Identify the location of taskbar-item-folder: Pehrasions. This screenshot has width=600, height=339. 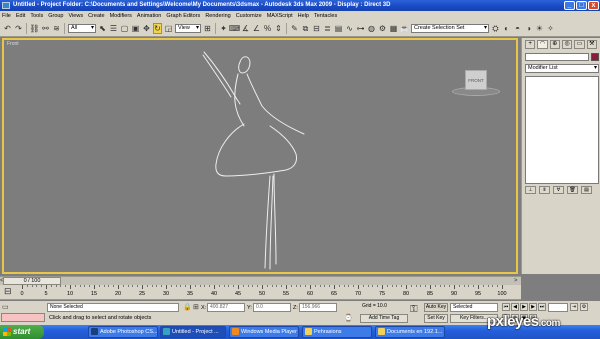
(337, 332).